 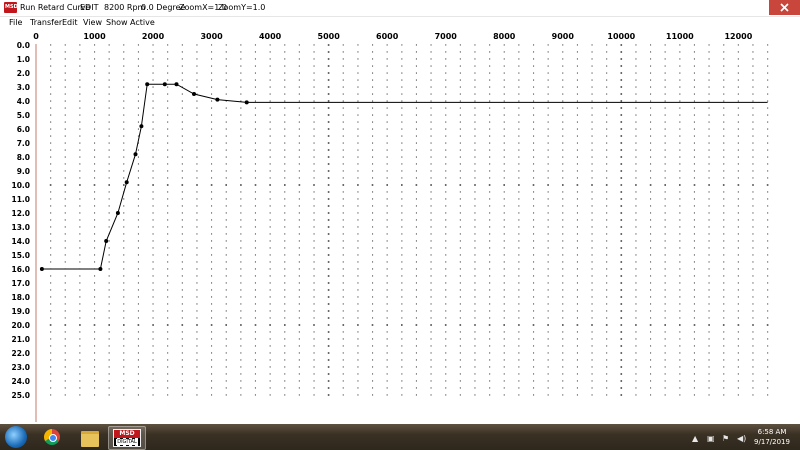 I want to click on taskbar-msd: MSD DIGITAL, so click(x=127, y=438).